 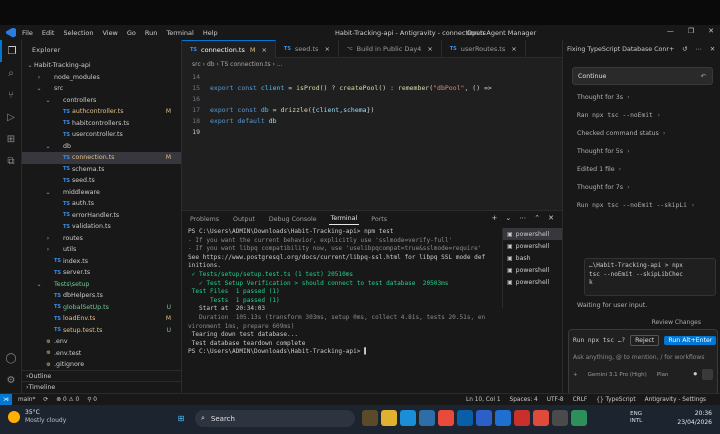 What do you see at coordinates (37, 417) in the screenshot?
I see `weather-widget: 35°C Mostly cloudy` at bounding box center [37, 417].